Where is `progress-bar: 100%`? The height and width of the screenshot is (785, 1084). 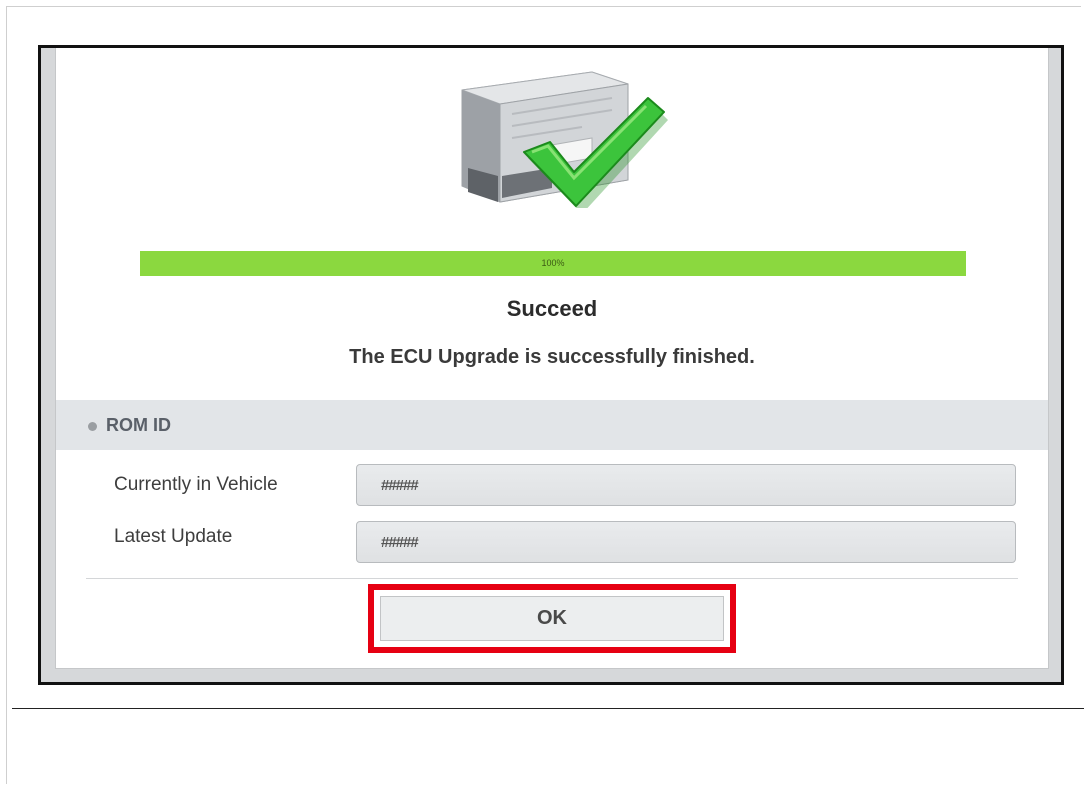 progress-bar: 100% is located at coordinates (553, 263).